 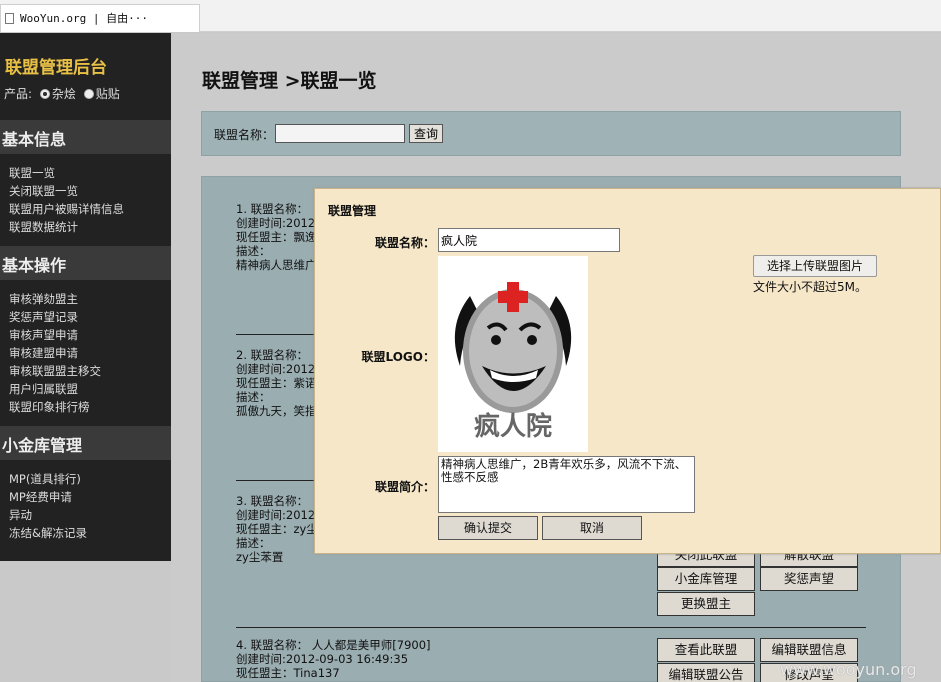 What do you see at coordinates (276, 411) in the screenshot?
I see `item-desc: 孤傲九天，笑指` at bounding box center [276, 411].